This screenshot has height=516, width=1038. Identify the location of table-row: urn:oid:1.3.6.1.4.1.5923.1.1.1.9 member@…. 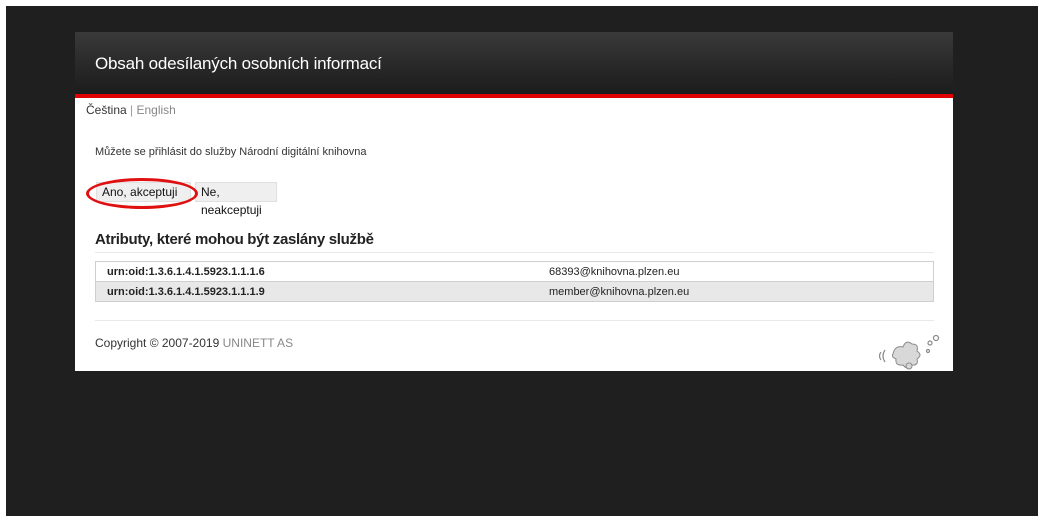
(514, 291).